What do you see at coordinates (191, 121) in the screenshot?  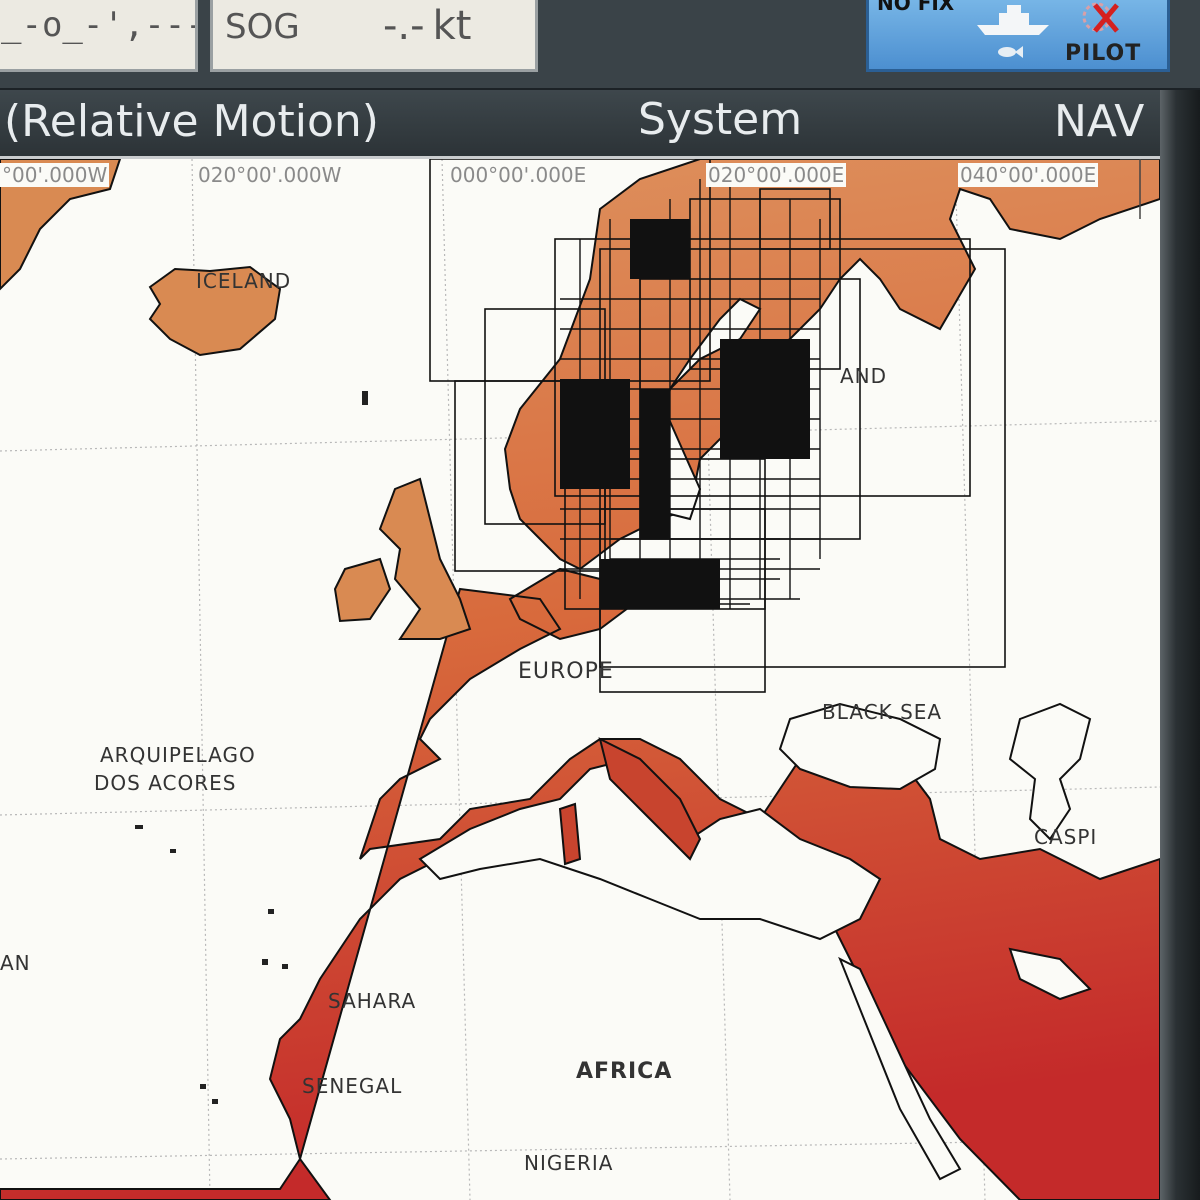 I see `motion-mode-title: (Relative Motion)` at bounding box center [191, 121].